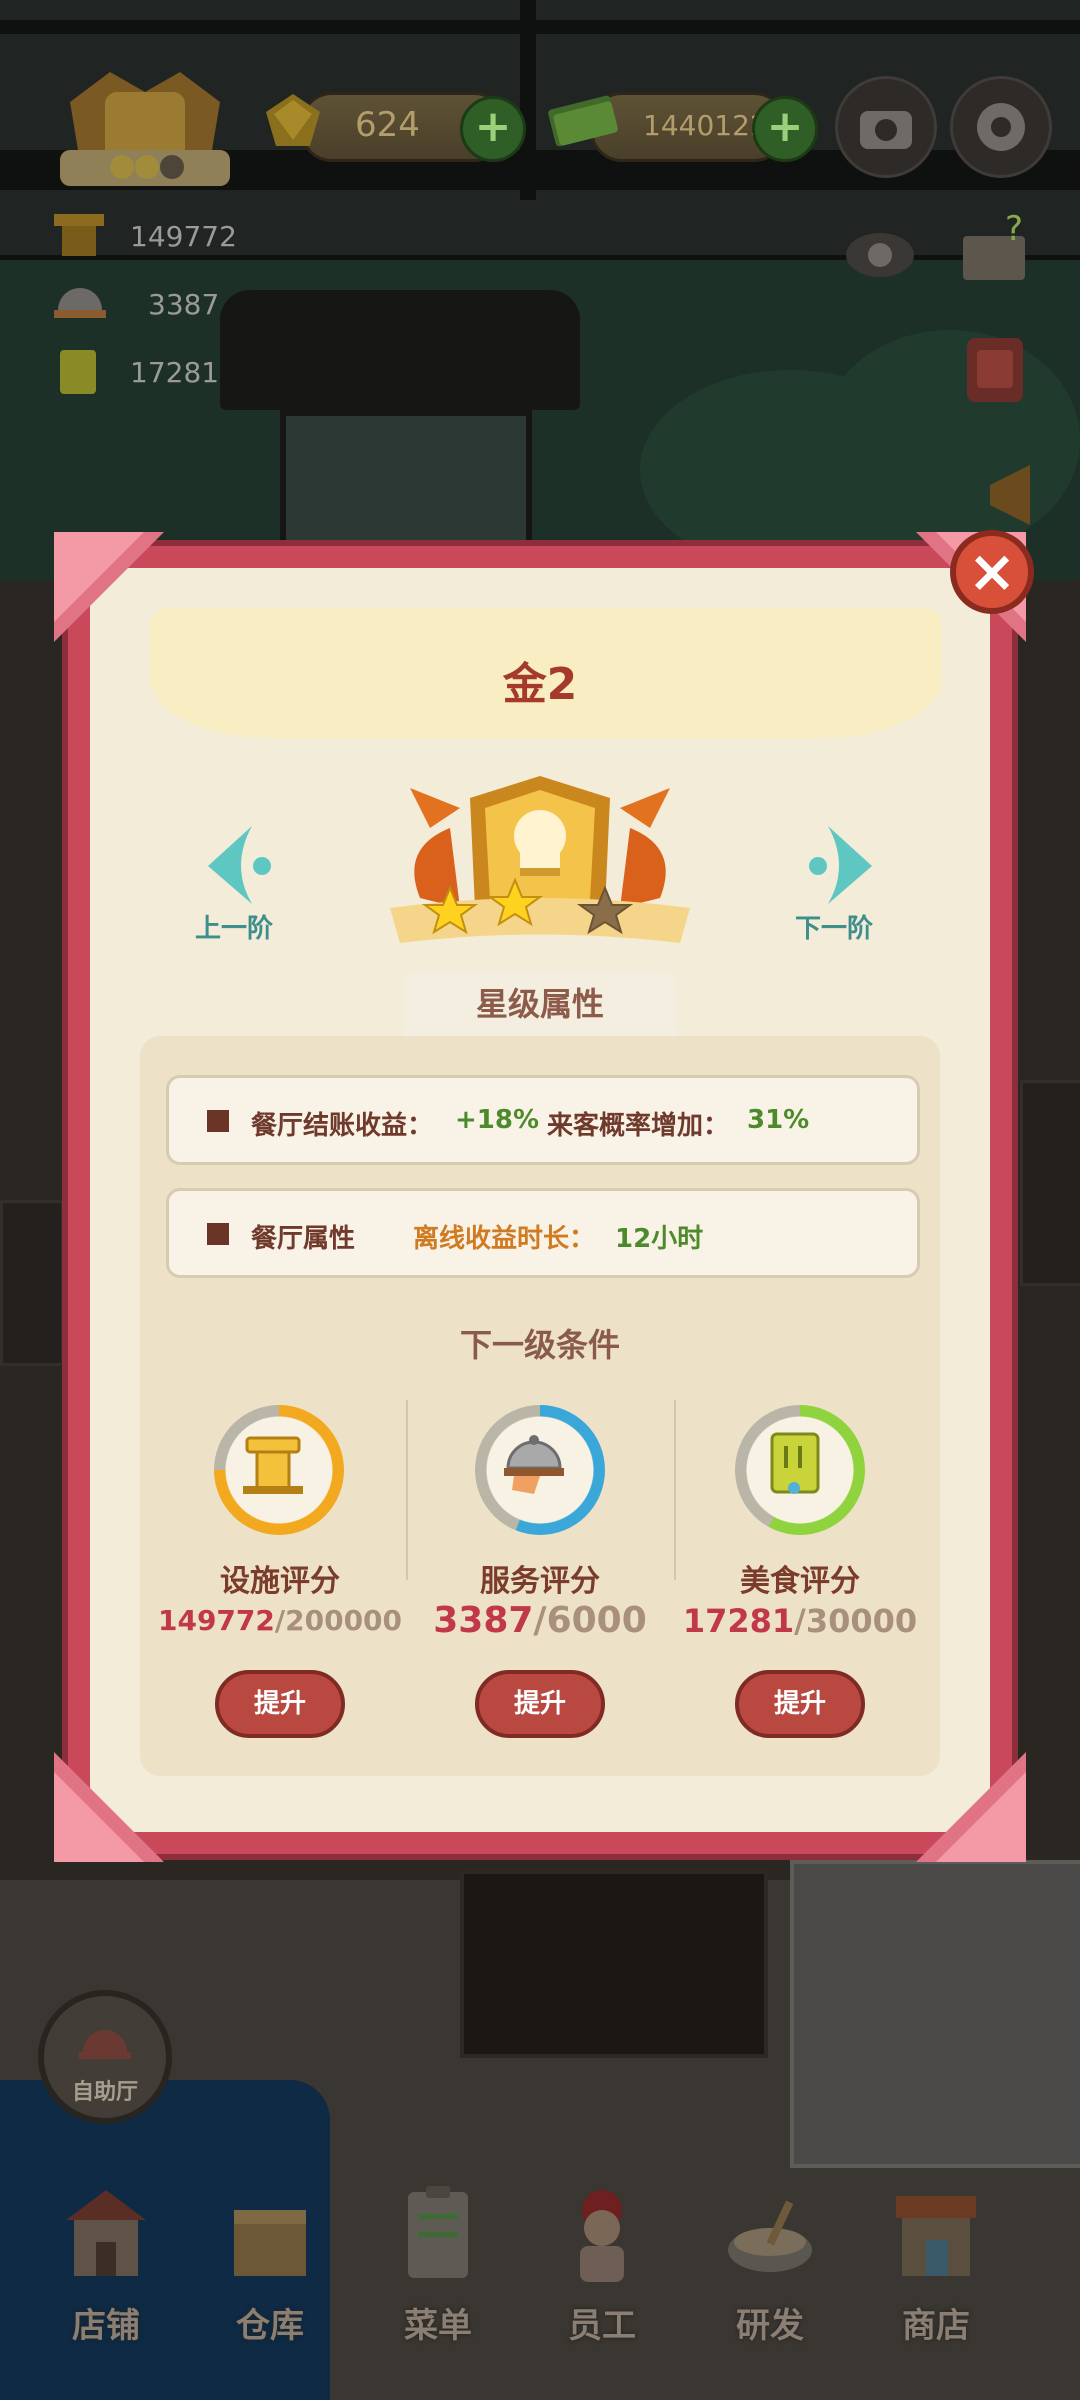 Image resolution: width=1080 pixels, height=2400 pixels. Describe the element at coordinates (493, 129) in the screenshot. I see `add-gems-button: +` at that location.